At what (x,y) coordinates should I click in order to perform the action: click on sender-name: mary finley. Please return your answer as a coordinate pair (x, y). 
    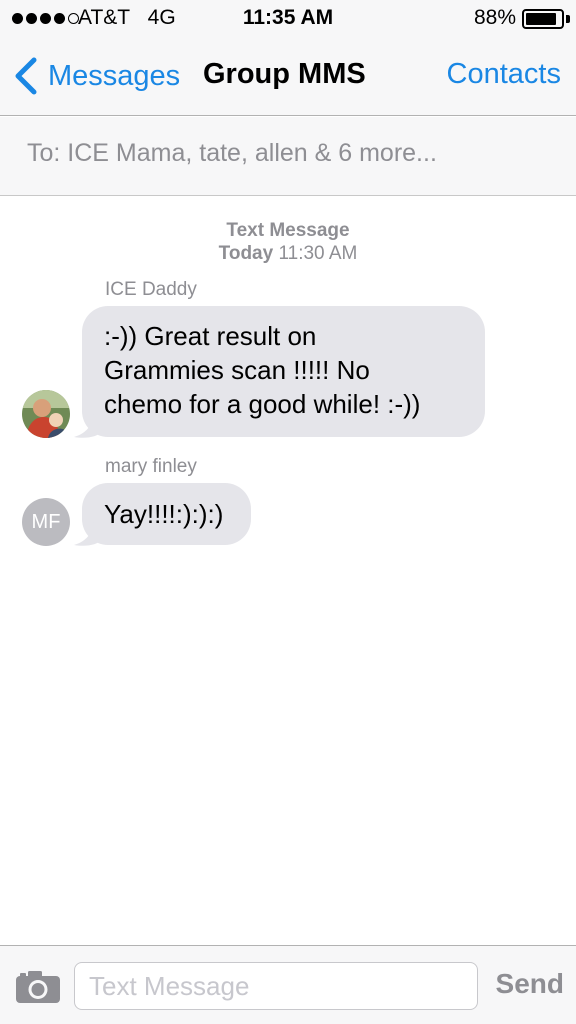
    Looking at the image, I should click on (151, 466).